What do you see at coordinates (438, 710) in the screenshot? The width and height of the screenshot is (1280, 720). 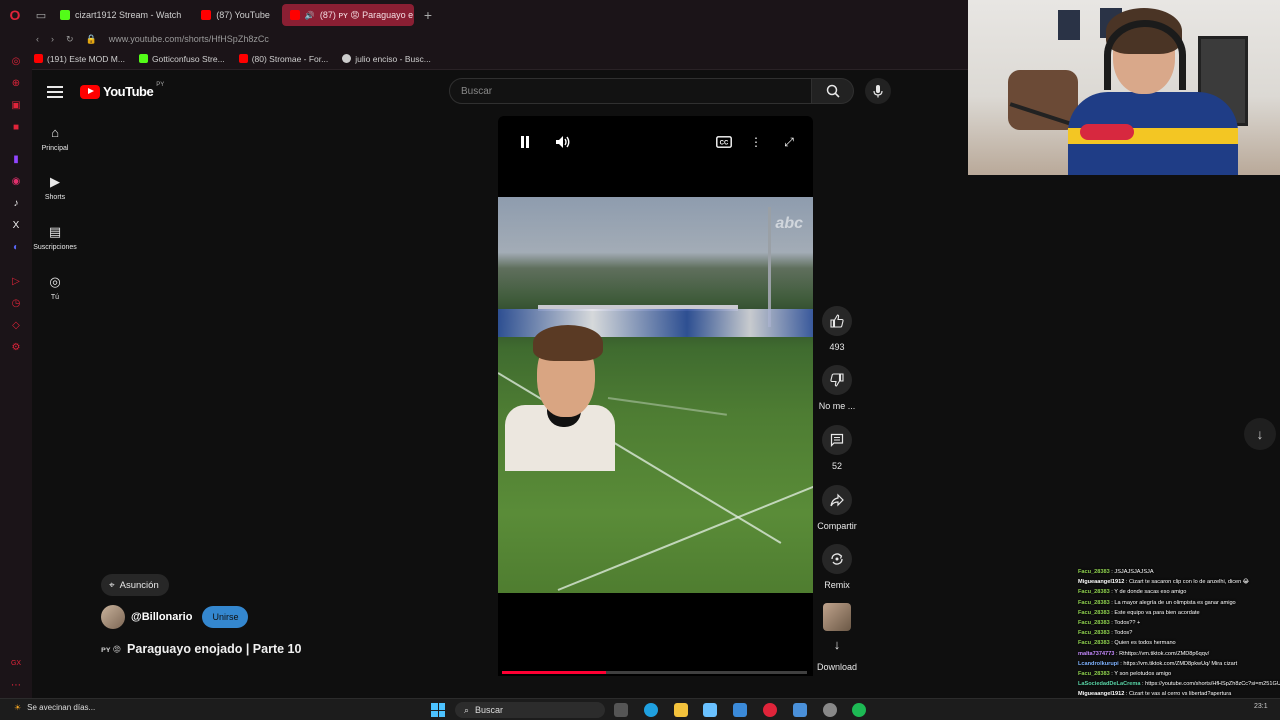 I see `start-button` at bounding box center [438, 710].